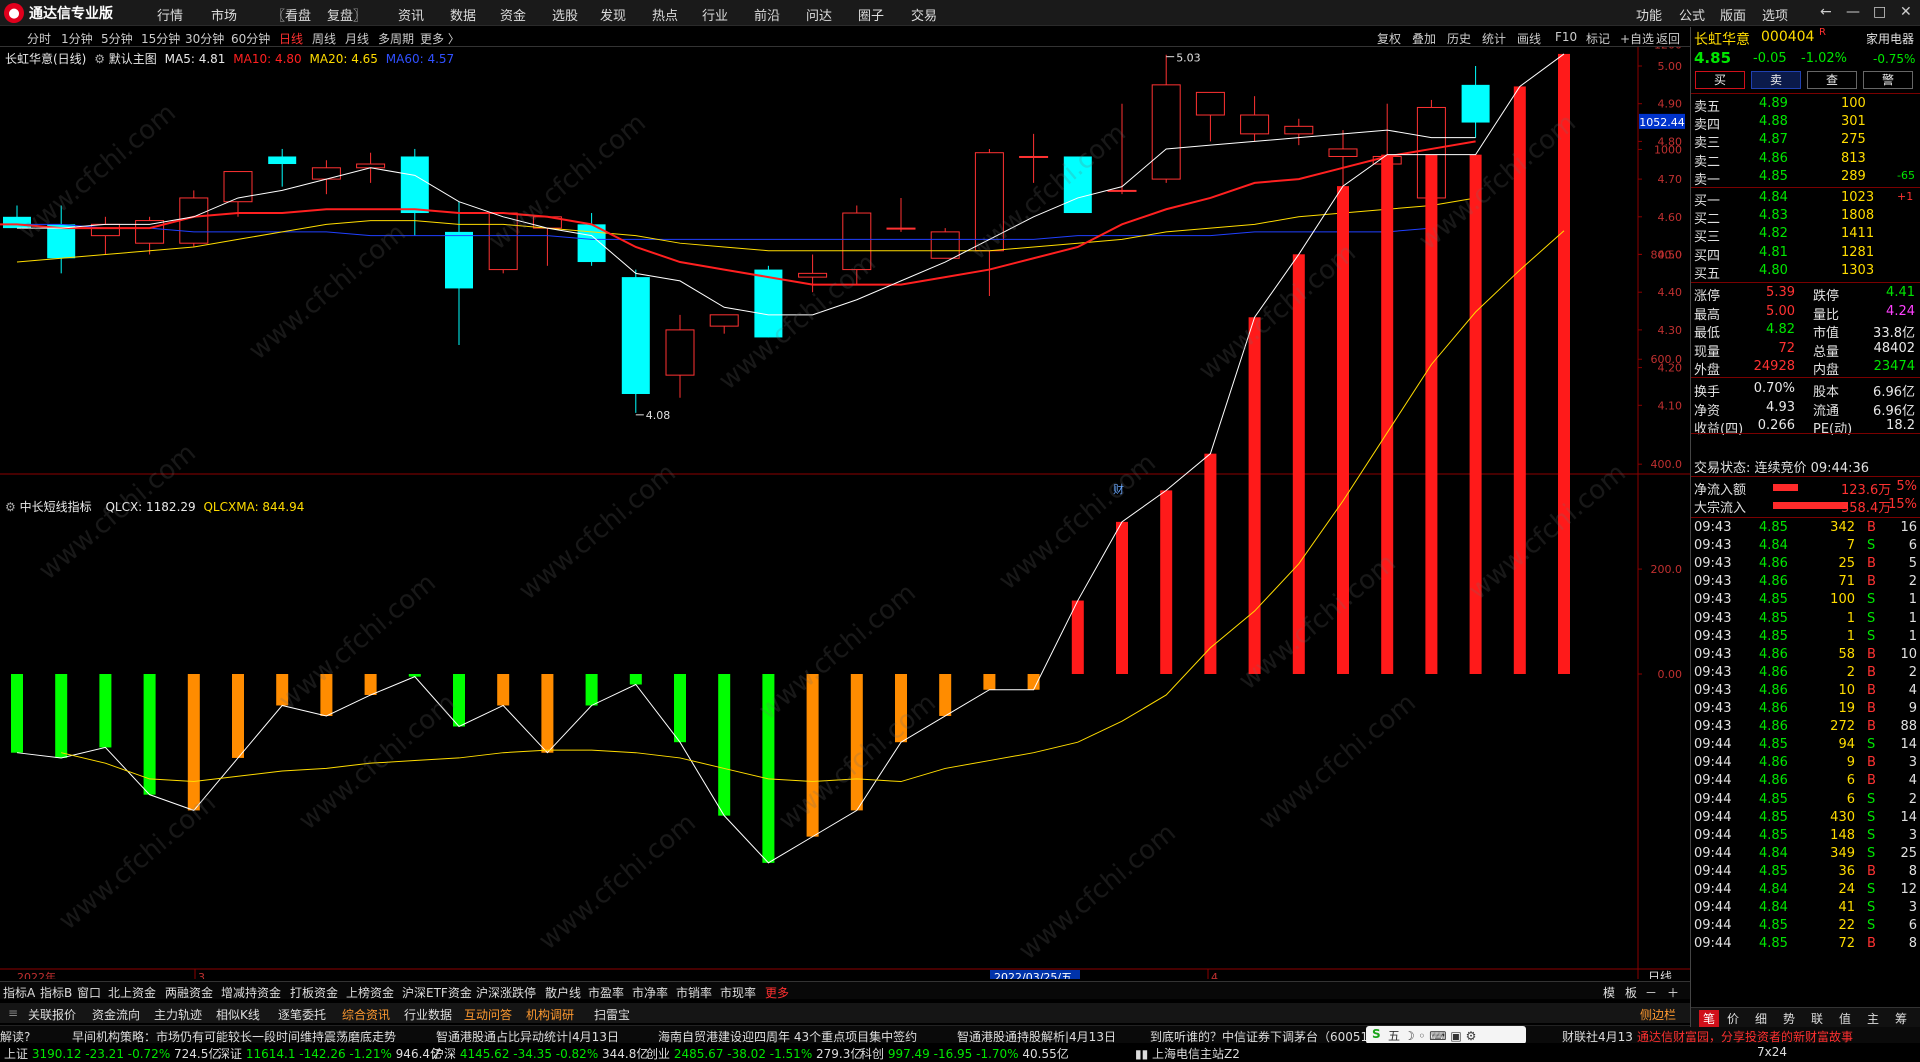 The height and width of the screenshot is (1062, 1920). Describe the element at coordinates (1668, 38) in the screenshot. I see `chart-tool-8: 返回` at that location.